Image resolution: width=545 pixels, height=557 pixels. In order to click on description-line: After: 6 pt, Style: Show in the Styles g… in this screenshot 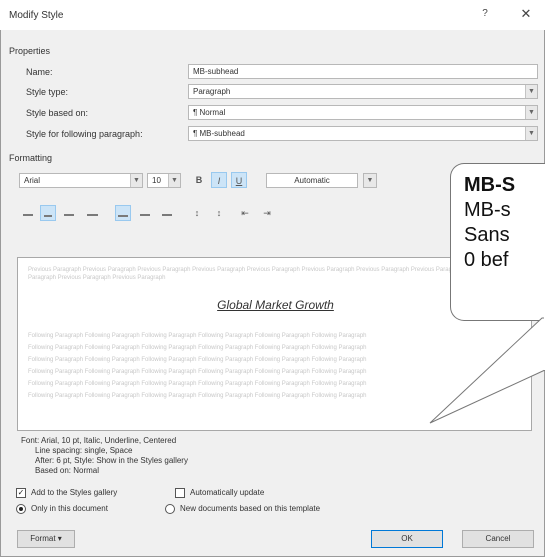, I will do `click(111, 460)`.